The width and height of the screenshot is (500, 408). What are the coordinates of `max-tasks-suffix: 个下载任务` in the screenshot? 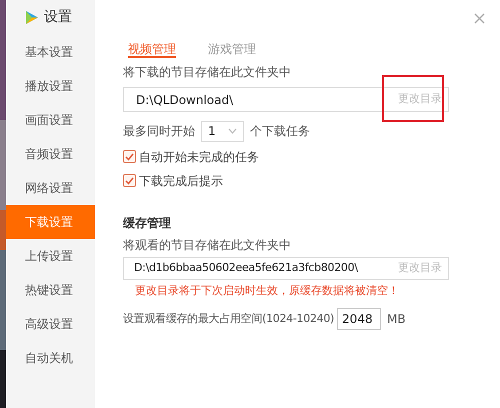 It's located at (280, 131).